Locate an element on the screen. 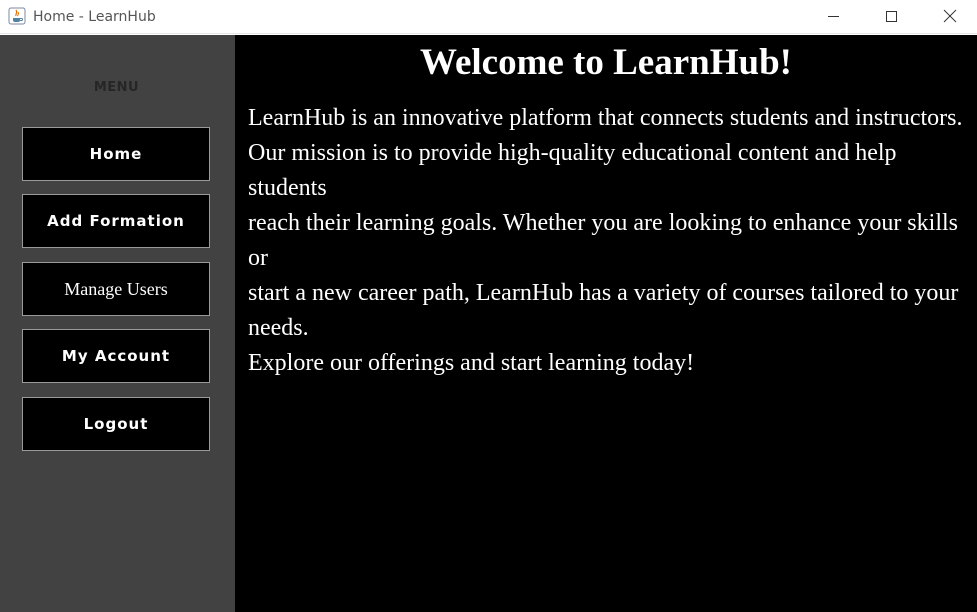  my-account-button-label: My Account is located at coordinates (116, 356).